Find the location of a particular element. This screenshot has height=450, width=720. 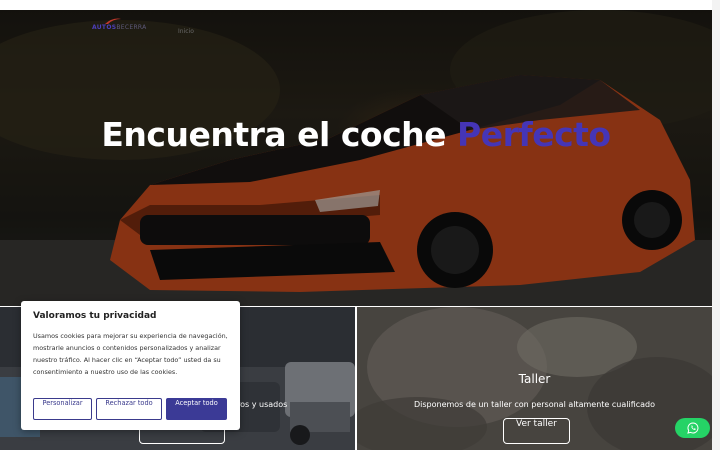

site-logo: AUTOSBECERRA is located at coordinates (119, 27).